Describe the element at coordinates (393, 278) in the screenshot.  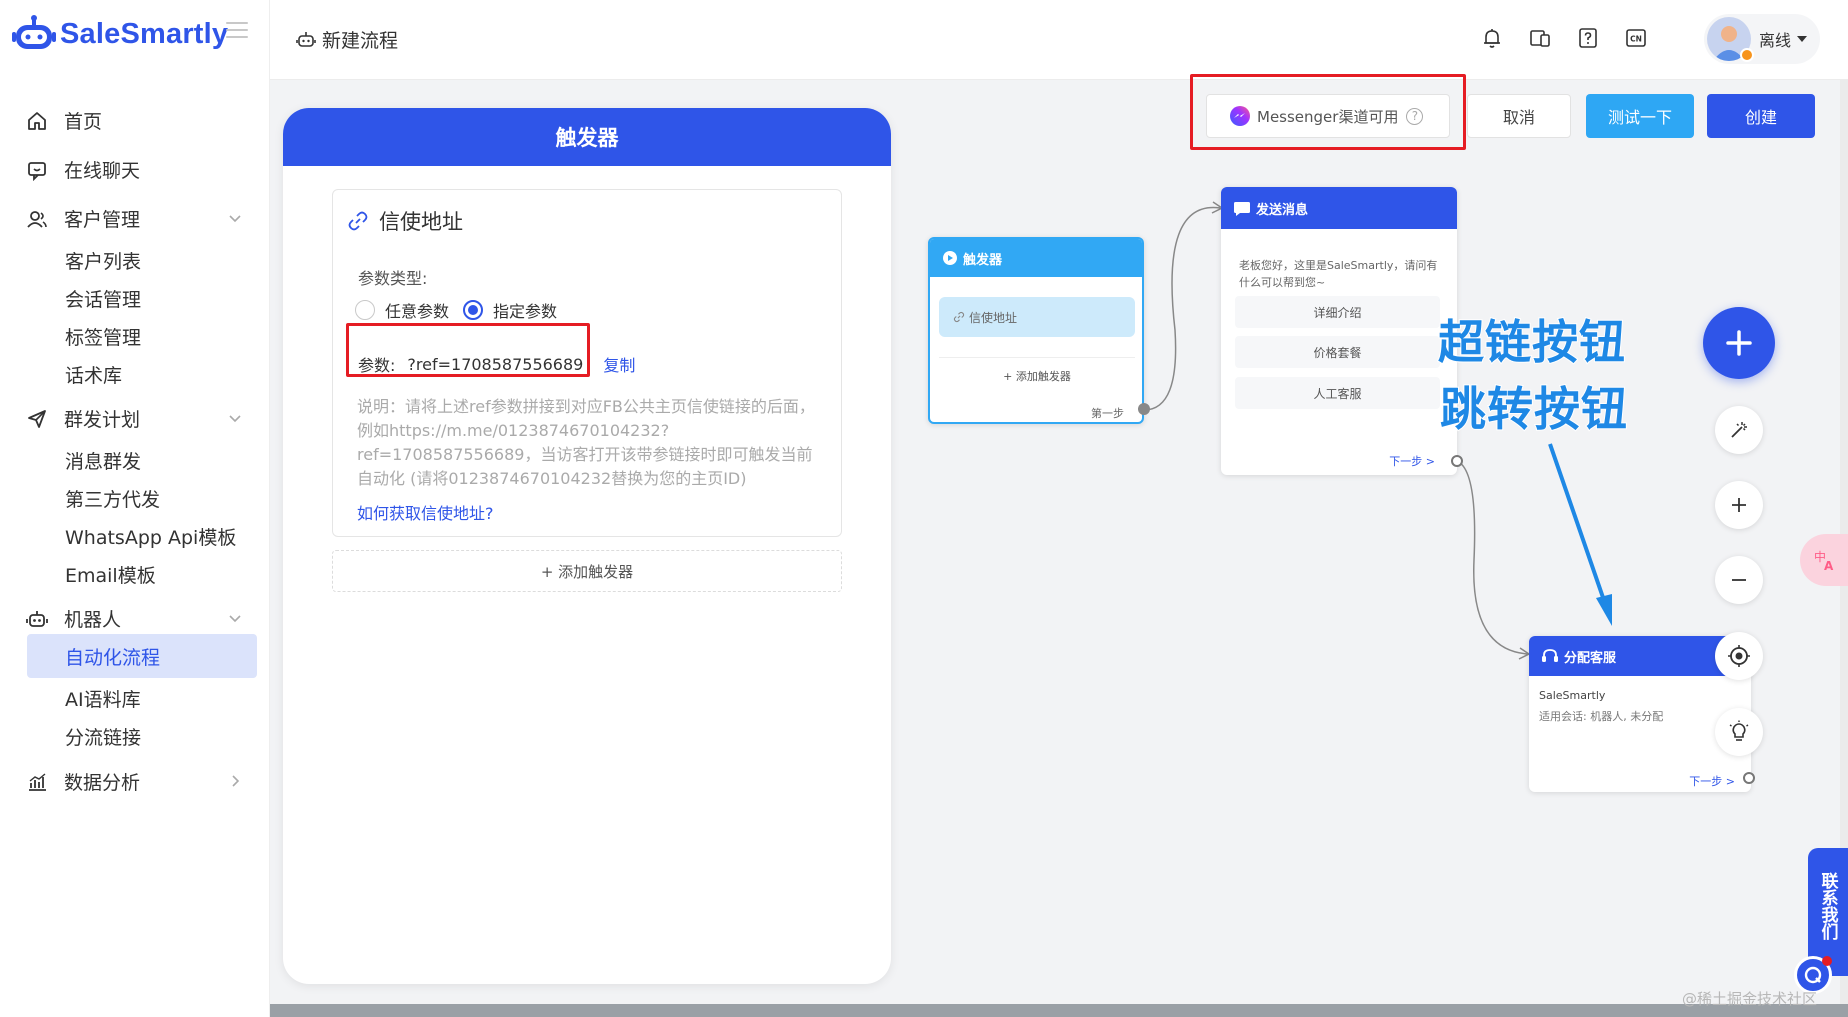
I see `param-type-label: 参数类型:` at that location.